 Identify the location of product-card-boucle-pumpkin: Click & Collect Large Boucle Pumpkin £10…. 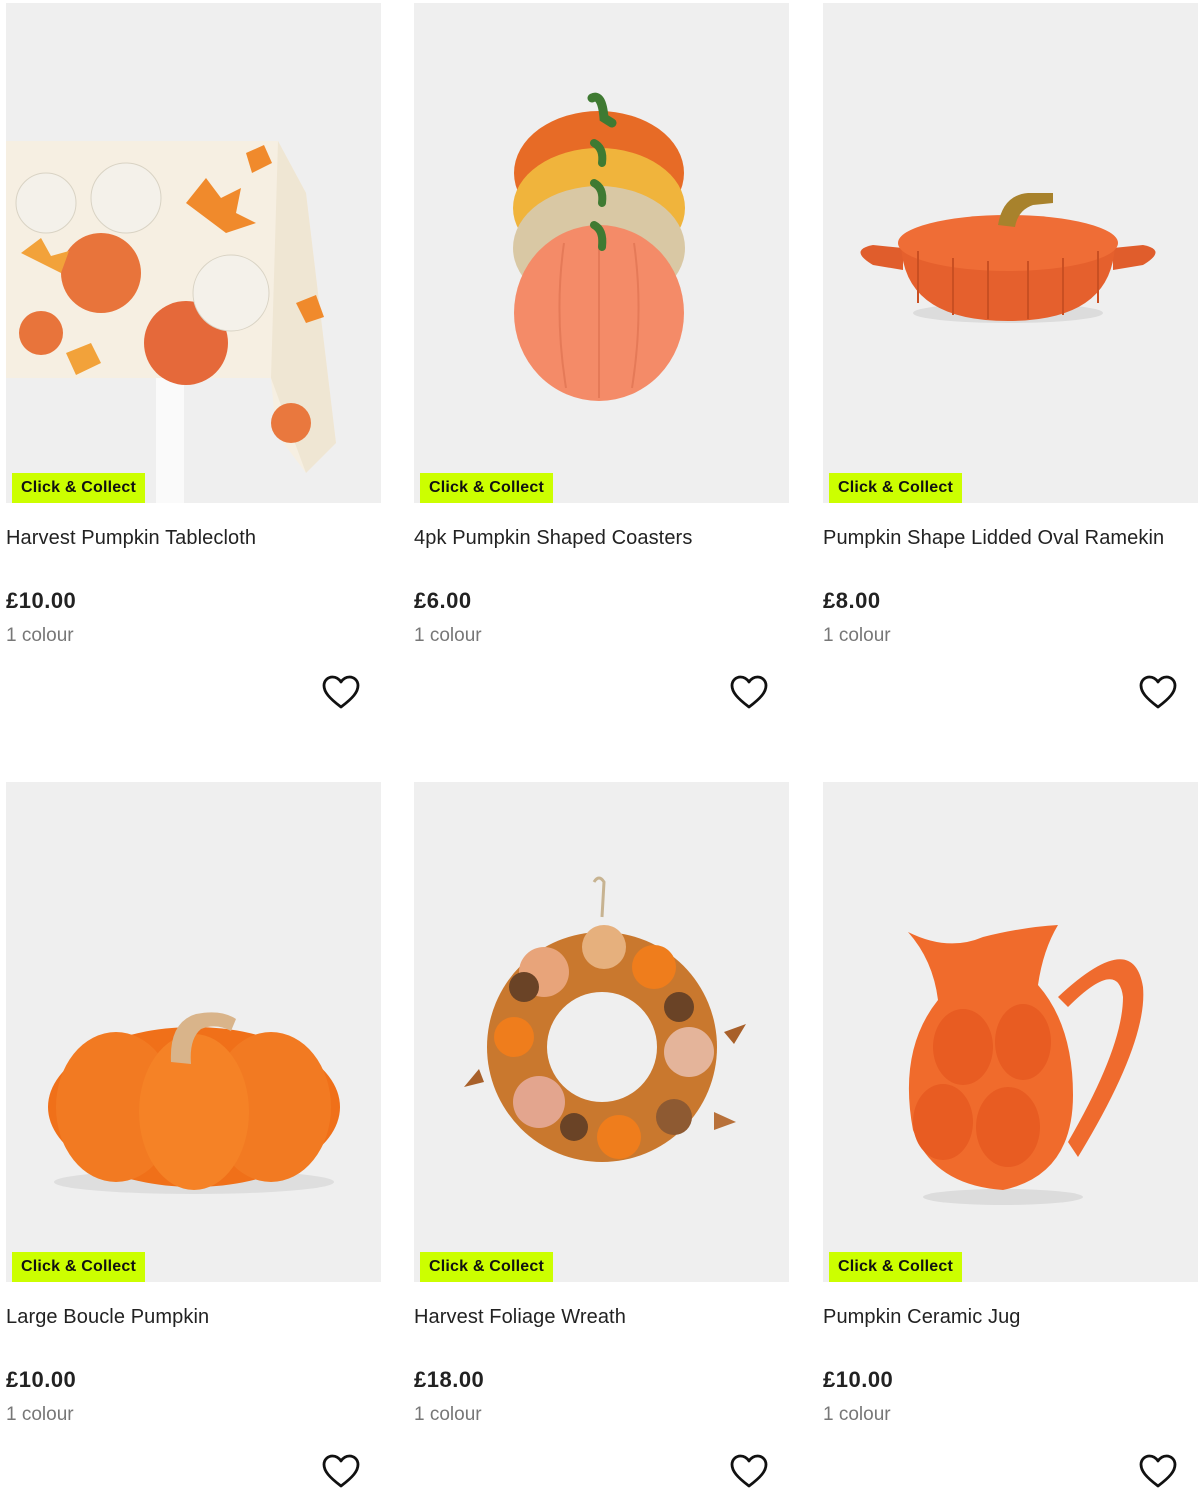
(193, 1135).